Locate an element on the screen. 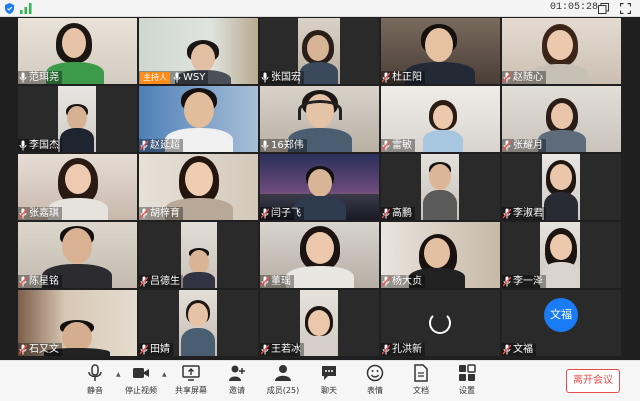 The height and width of the screenshot is (401, 640). participant-nameplate: 16郑伟 is located at coordinates (283, 145).